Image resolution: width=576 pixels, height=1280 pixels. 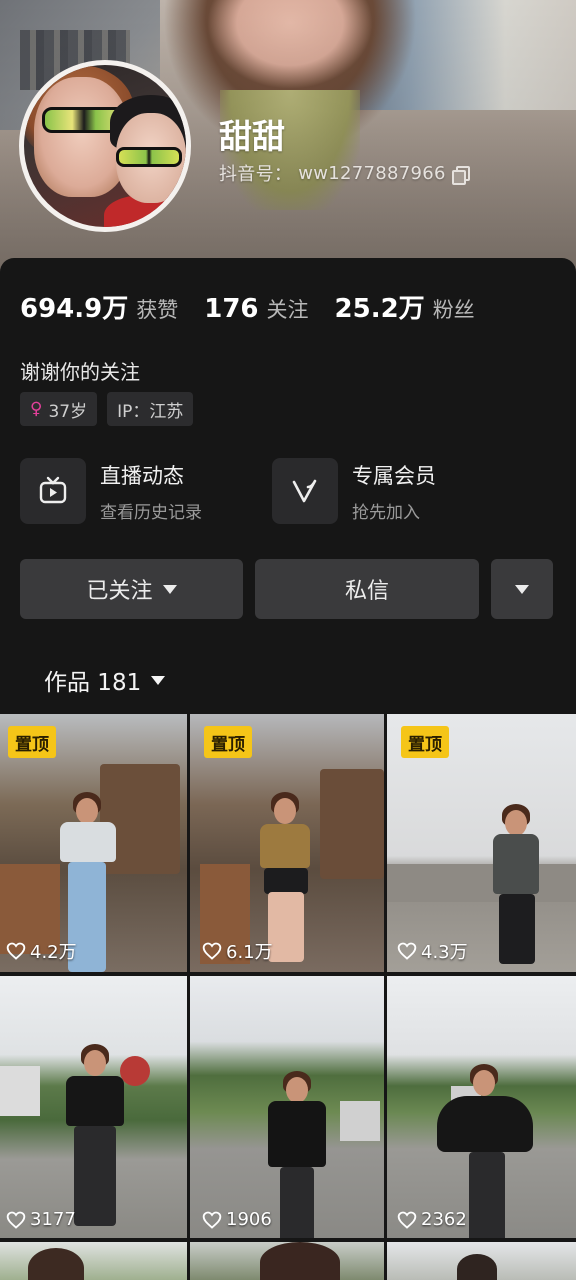 What do you see at coordinates (372, 173) in the screenshot?
I see `douyin-id-value: ww1277887966` at bounding box center [372, 173].